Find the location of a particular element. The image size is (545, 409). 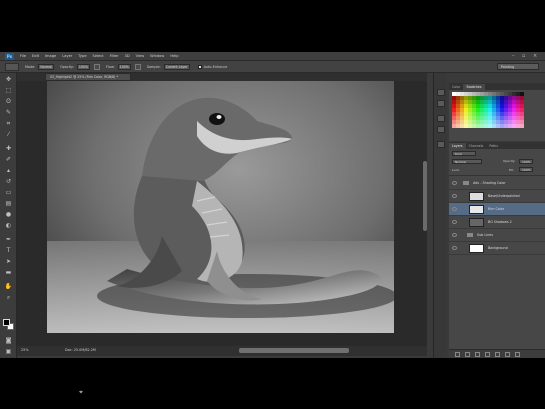

workspace-select: Painting is located at coordinates (518, 66).